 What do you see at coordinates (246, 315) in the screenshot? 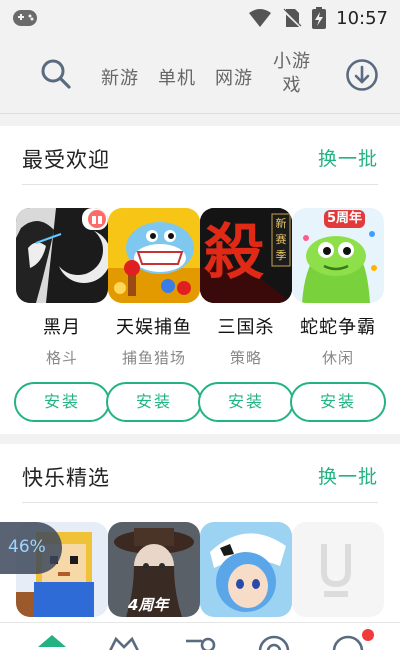
I see `game-card: 殺 新赛季 三国杀 策略 安装` at bounding box center [246, 315].